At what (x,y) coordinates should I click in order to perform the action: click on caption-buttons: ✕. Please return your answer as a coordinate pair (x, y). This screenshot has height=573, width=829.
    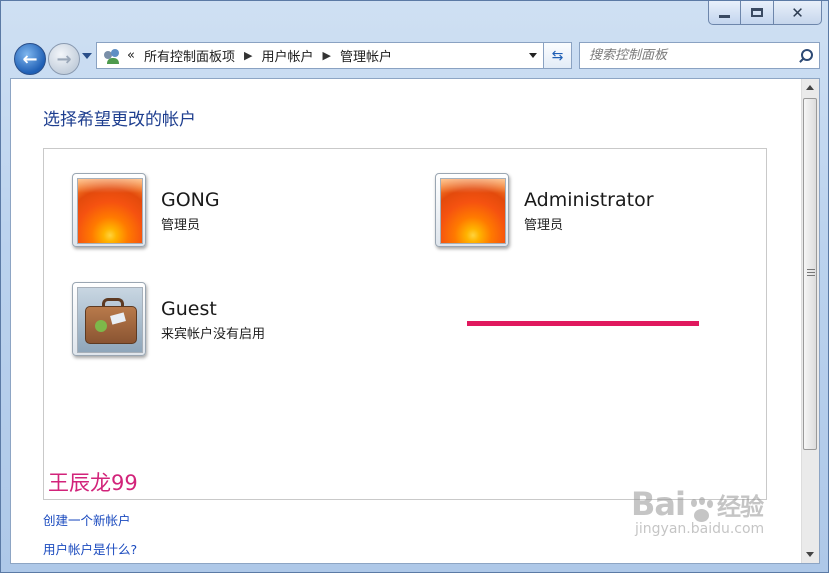
    Looking at the image, I should click on (765, 13).